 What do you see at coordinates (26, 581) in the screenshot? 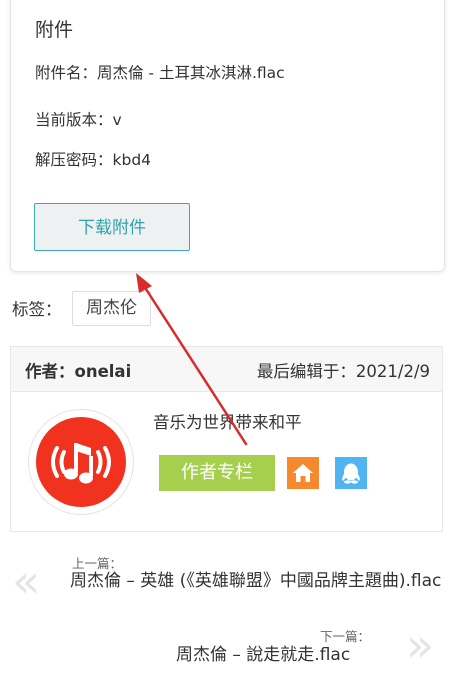
I see `prev-arrow-icon: «` at bounding box center [26, 581].